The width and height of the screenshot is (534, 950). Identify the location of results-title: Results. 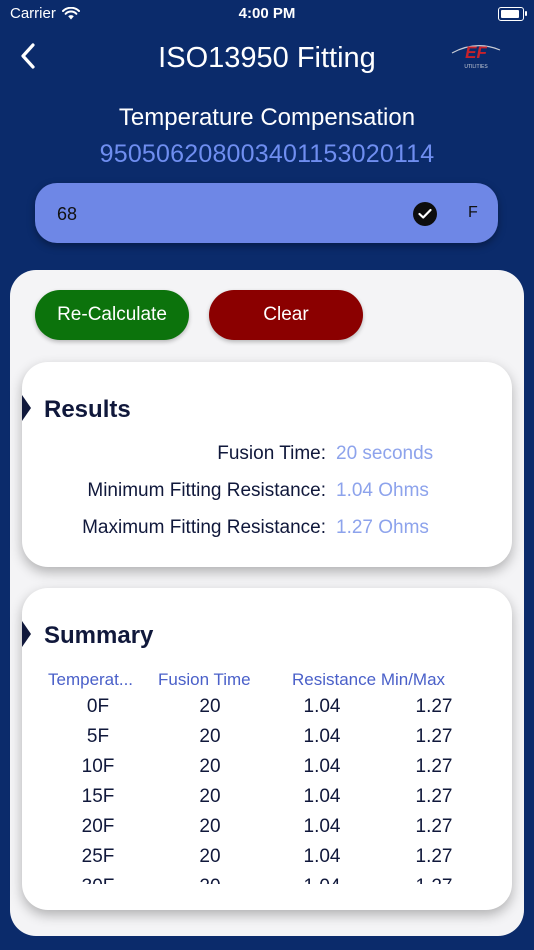
(87, 409).